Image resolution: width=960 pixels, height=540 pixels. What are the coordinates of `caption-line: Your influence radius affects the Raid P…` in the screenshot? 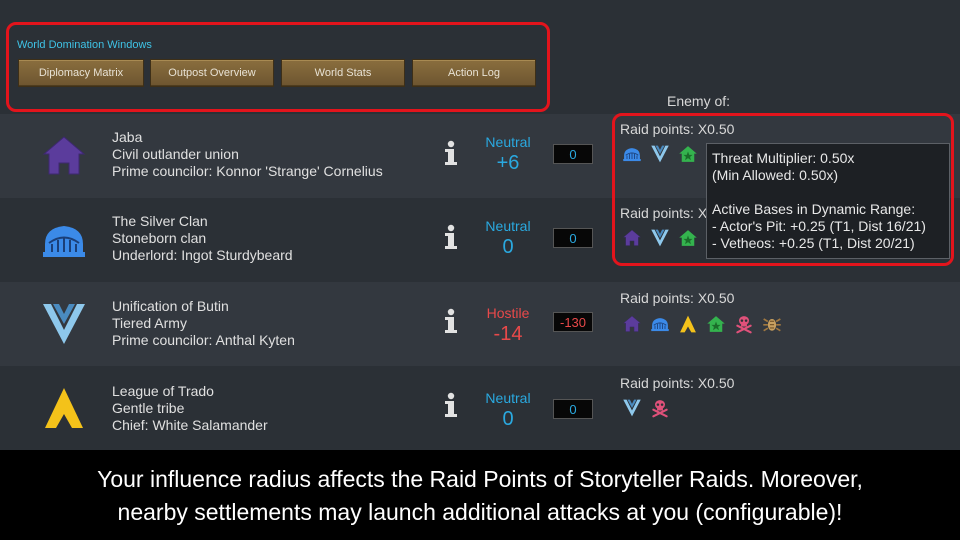 It's located at (480, 479).